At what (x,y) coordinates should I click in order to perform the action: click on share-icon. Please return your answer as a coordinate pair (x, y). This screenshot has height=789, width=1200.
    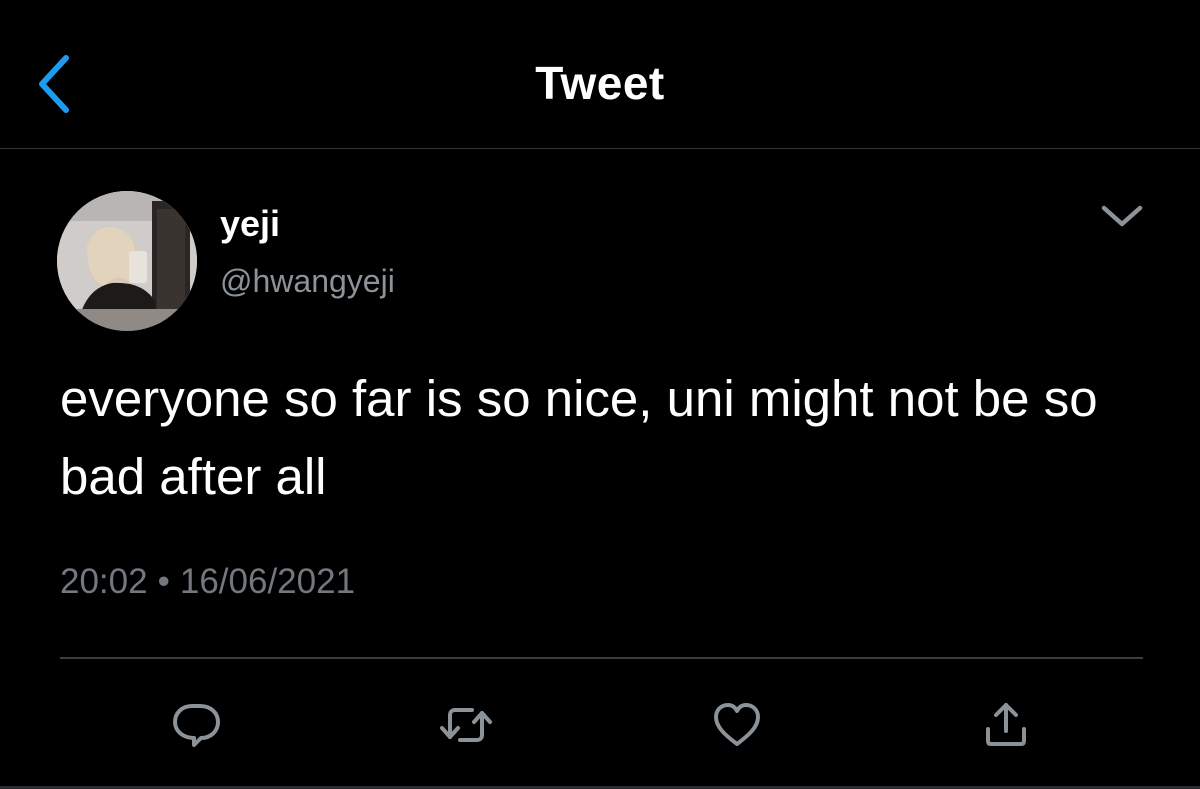
    Looking at the image, I should click on (1006, 724).